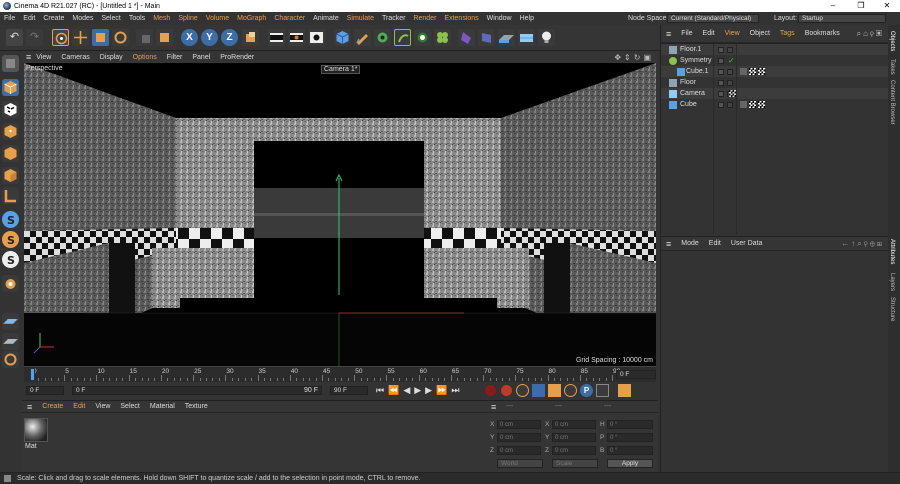 The height and width of the screenshot is (484, 900). What do you see at coordinates (129, 406) in the screenshot?
I see `material-menu-select: Select` at bounding box center [129, 406].